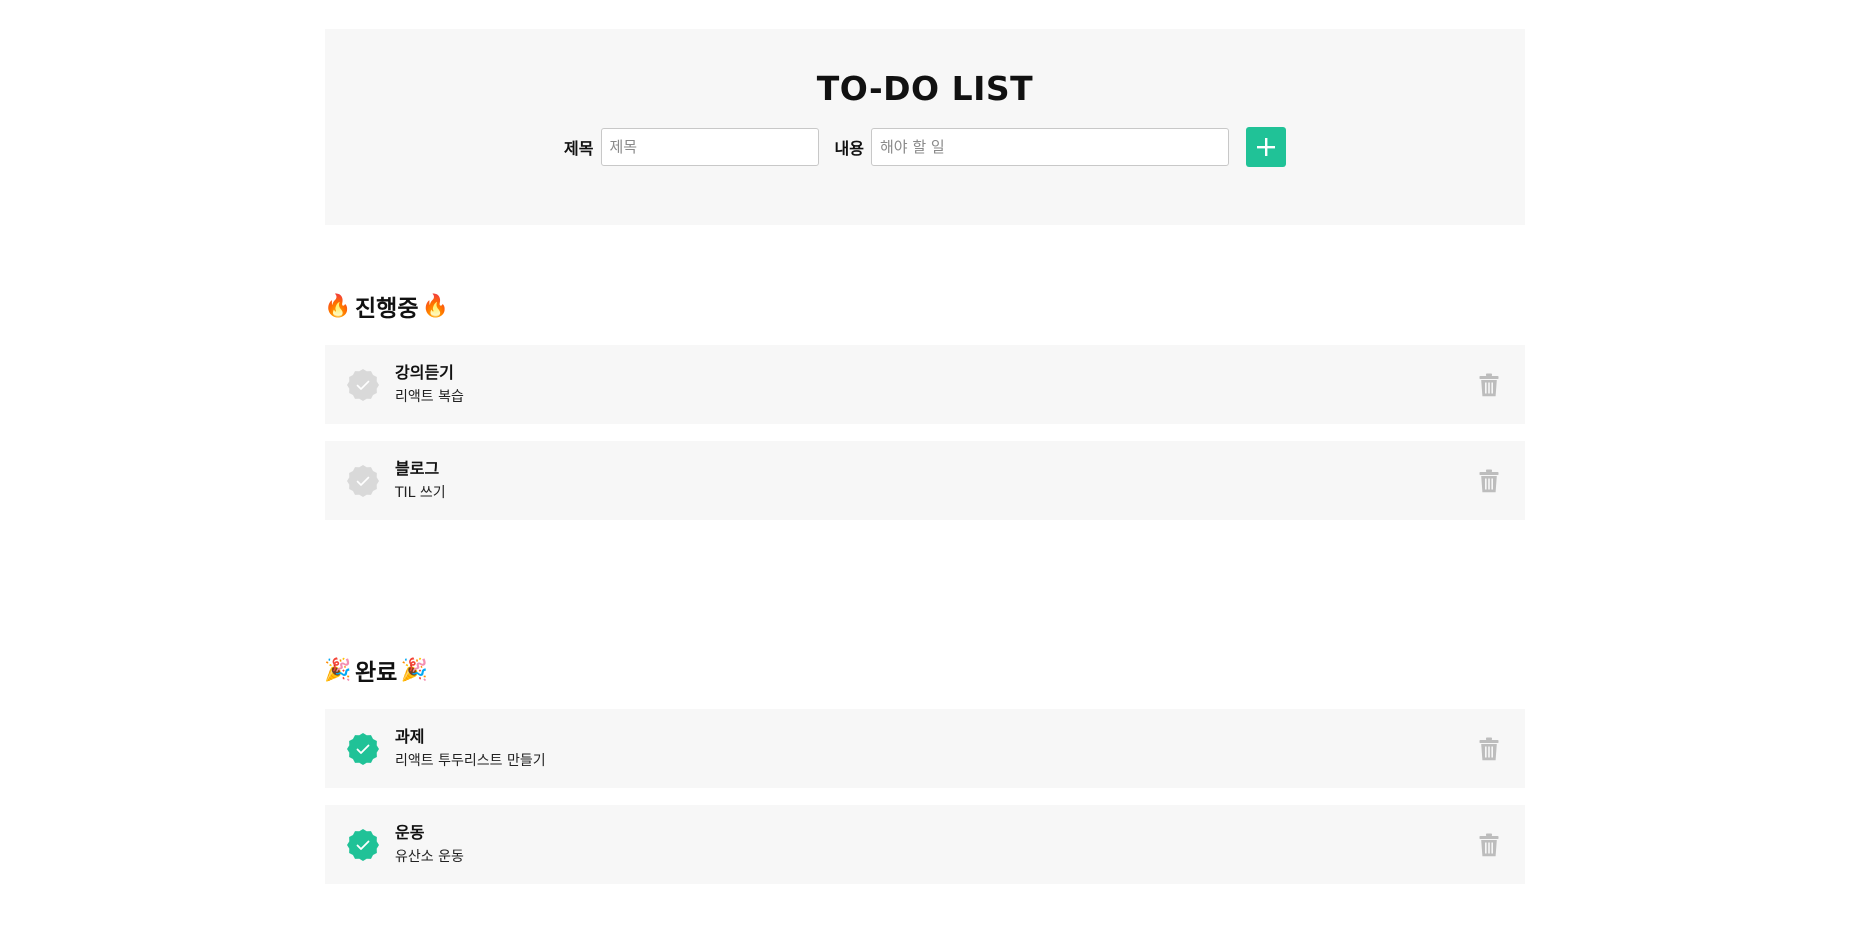 This screenshot has height=938, width=1856. Describe the element at coordinates (410, 832) in the screenshot. I see `todo-title: 운동` at that location.